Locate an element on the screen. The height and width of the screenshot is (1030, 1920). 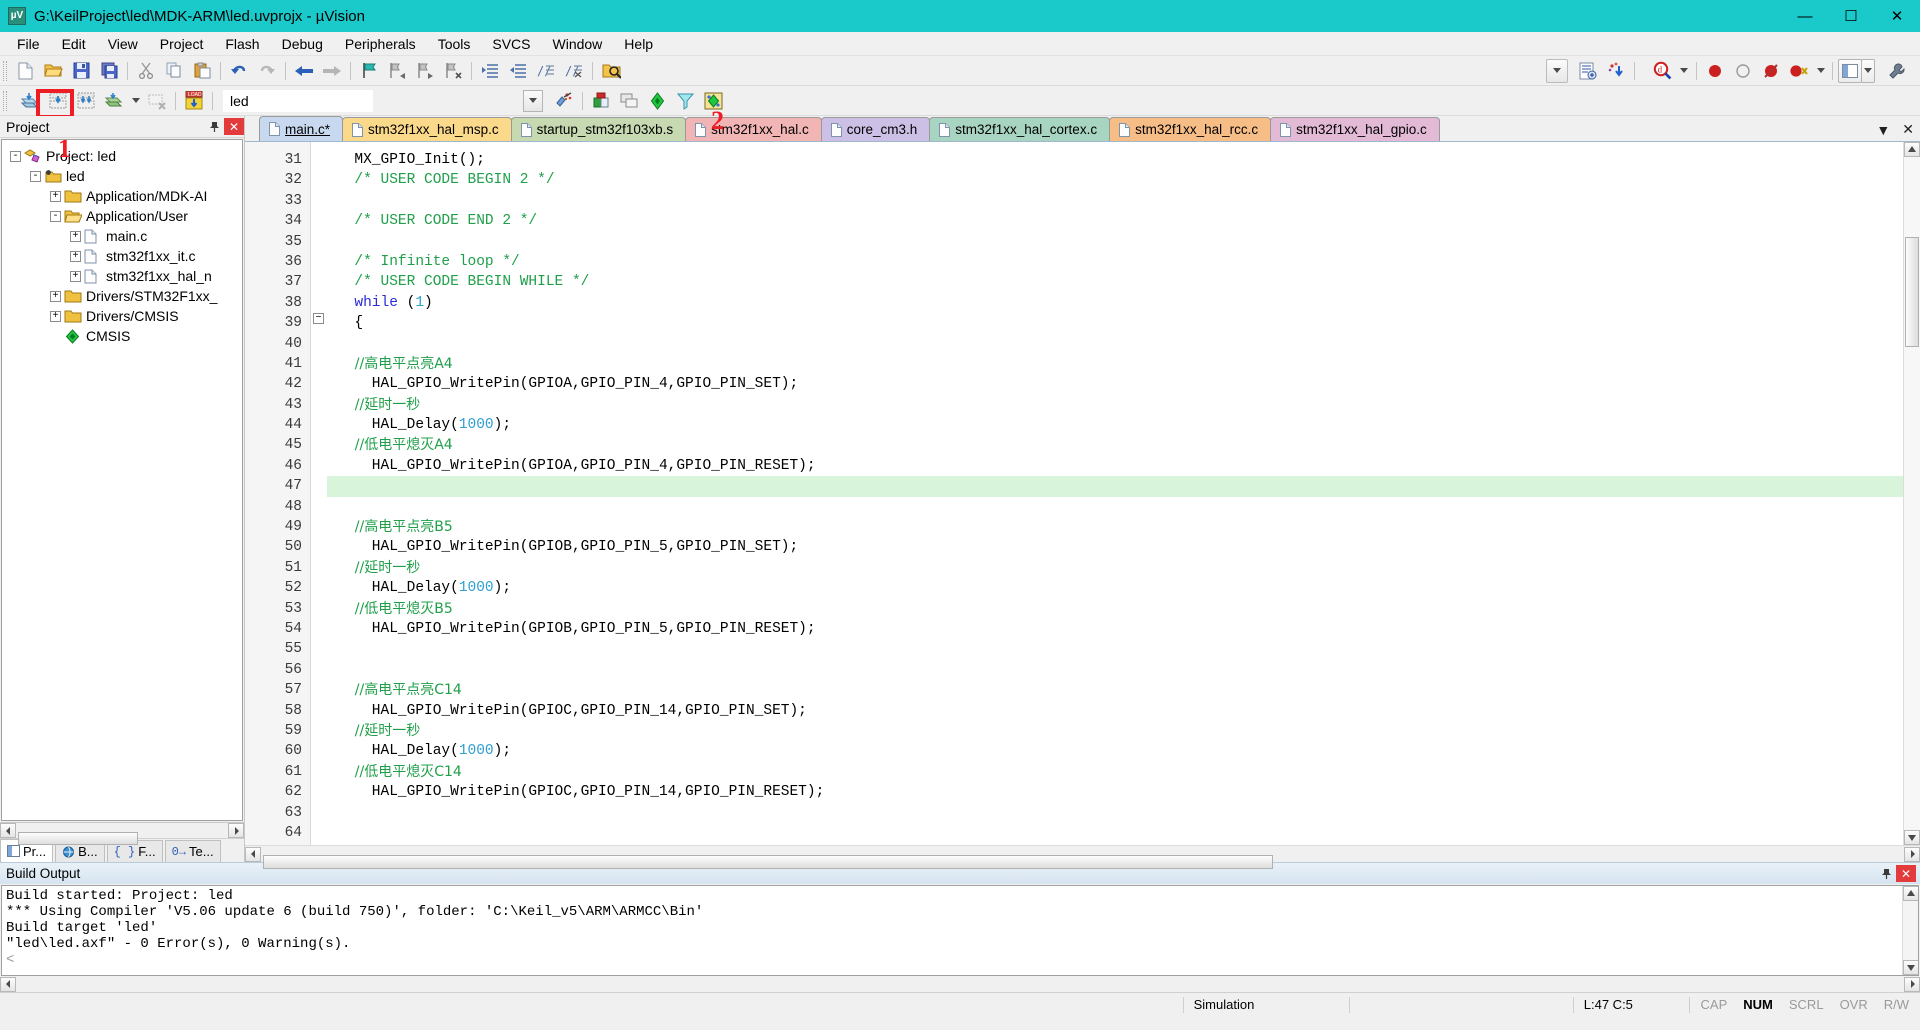
open-file-icon is located at coordinates (53, 71).